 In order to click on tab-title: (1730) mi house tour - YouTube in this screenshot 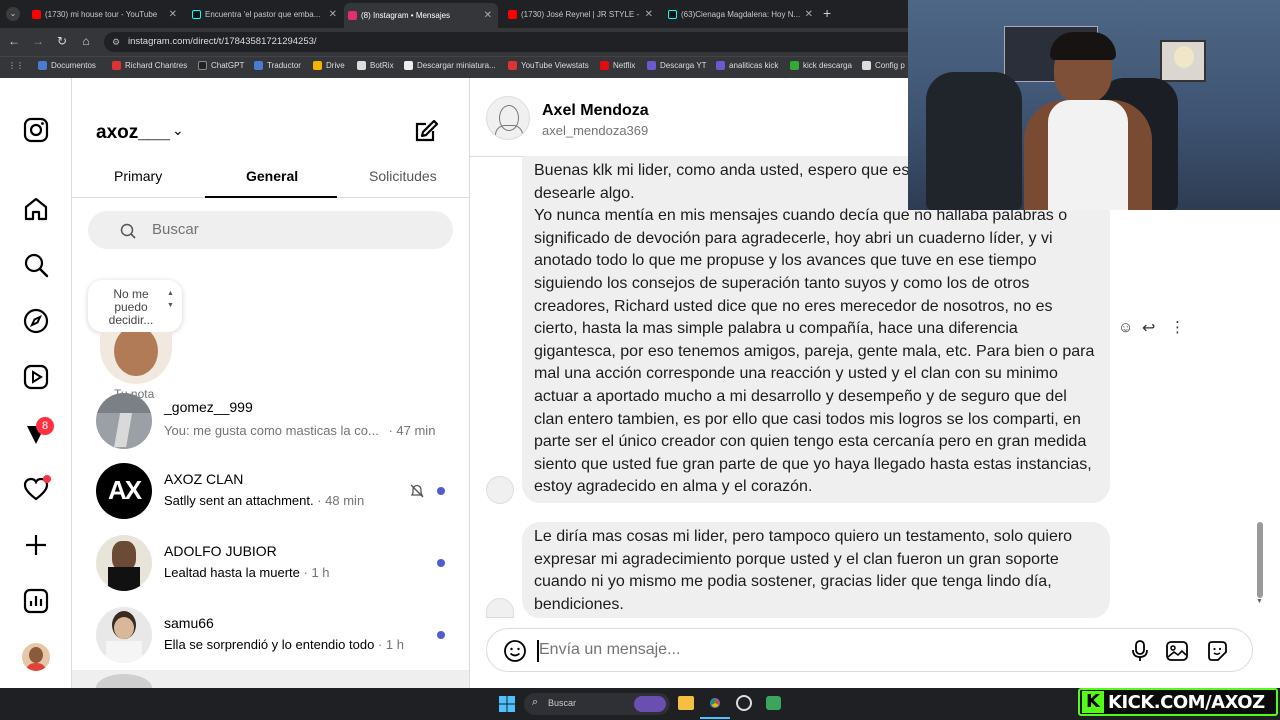, I will do `click(101, 14)`.